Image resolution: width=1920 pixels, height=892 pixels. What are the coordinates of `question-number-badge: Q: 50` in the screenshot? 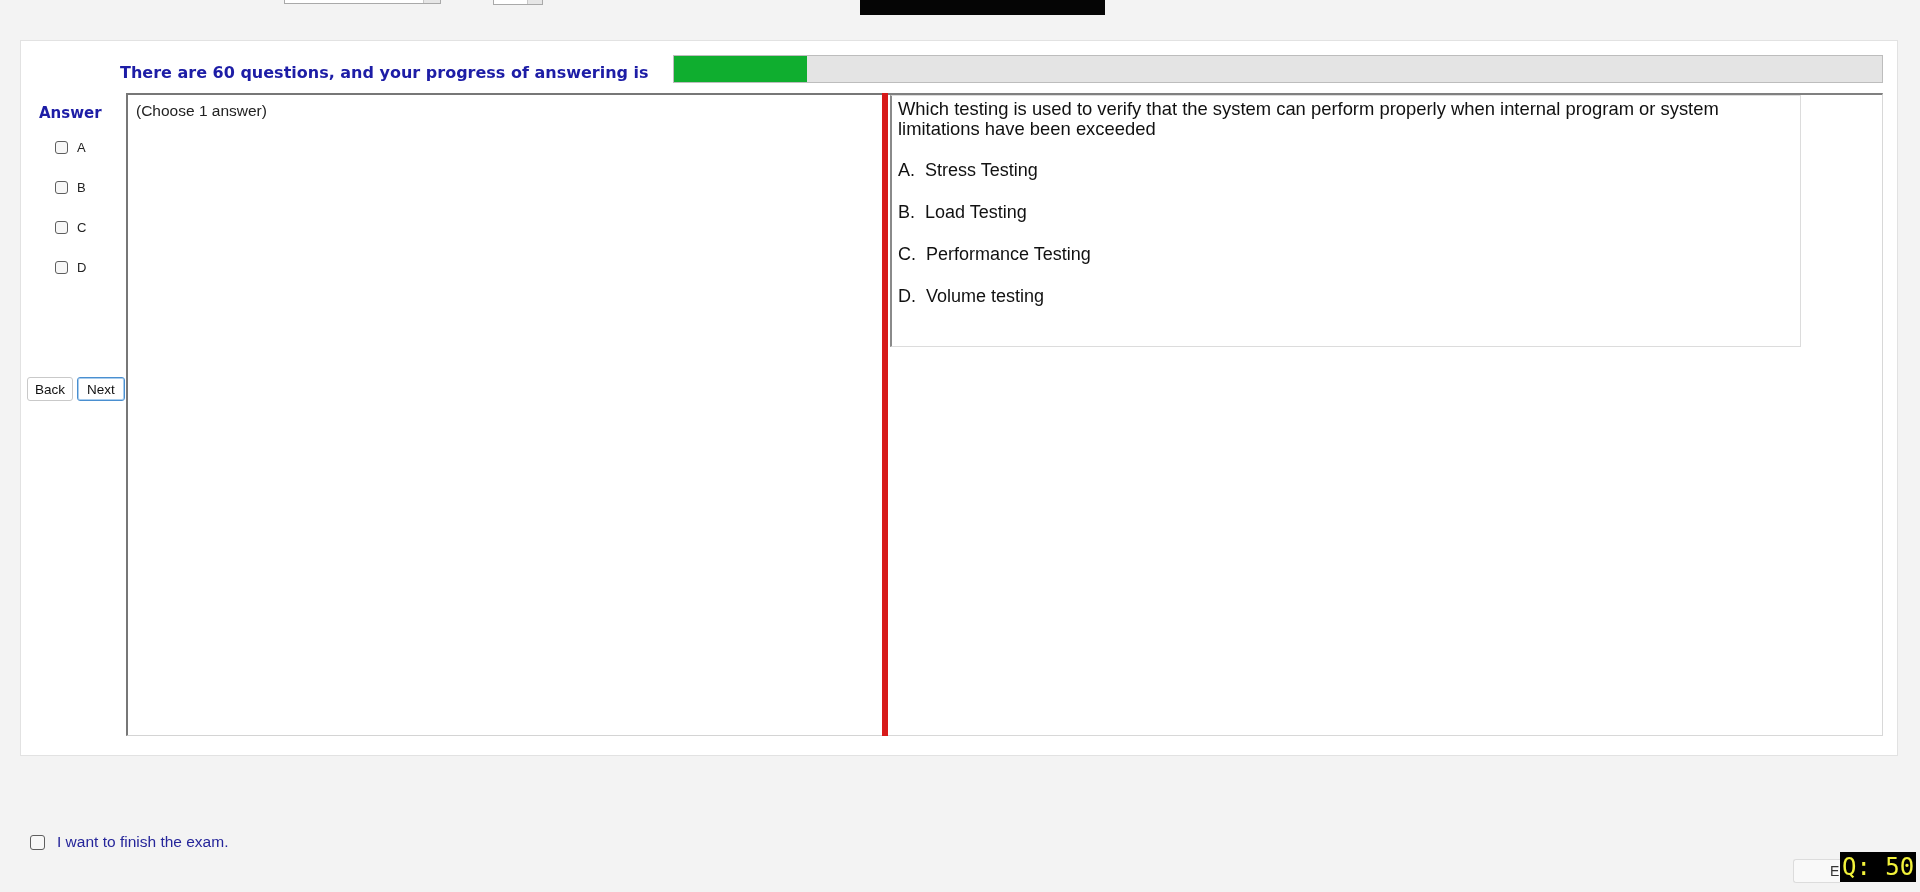 It's located at (1878, 867).